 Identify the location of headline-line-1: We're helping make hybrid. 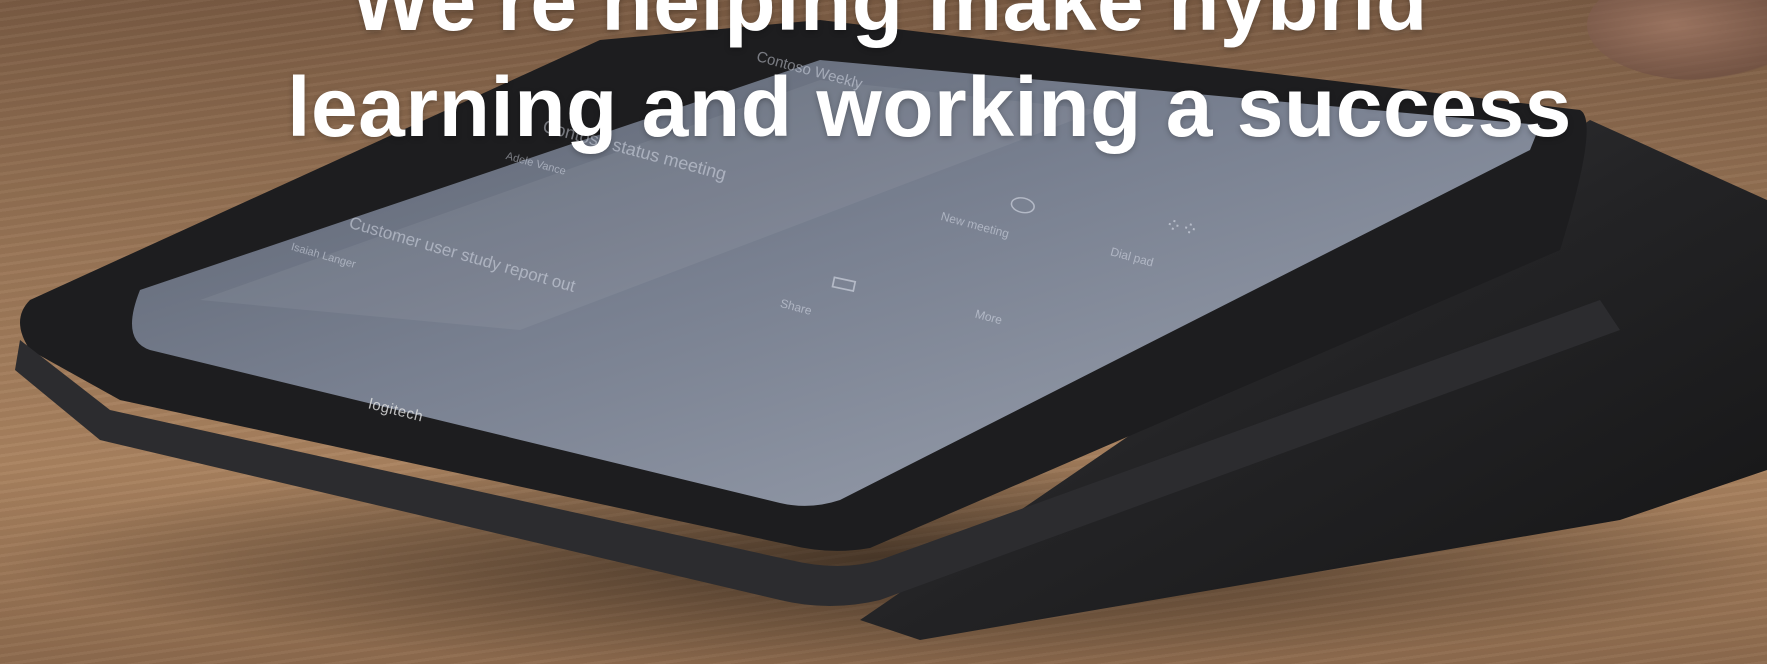
(889, 24).